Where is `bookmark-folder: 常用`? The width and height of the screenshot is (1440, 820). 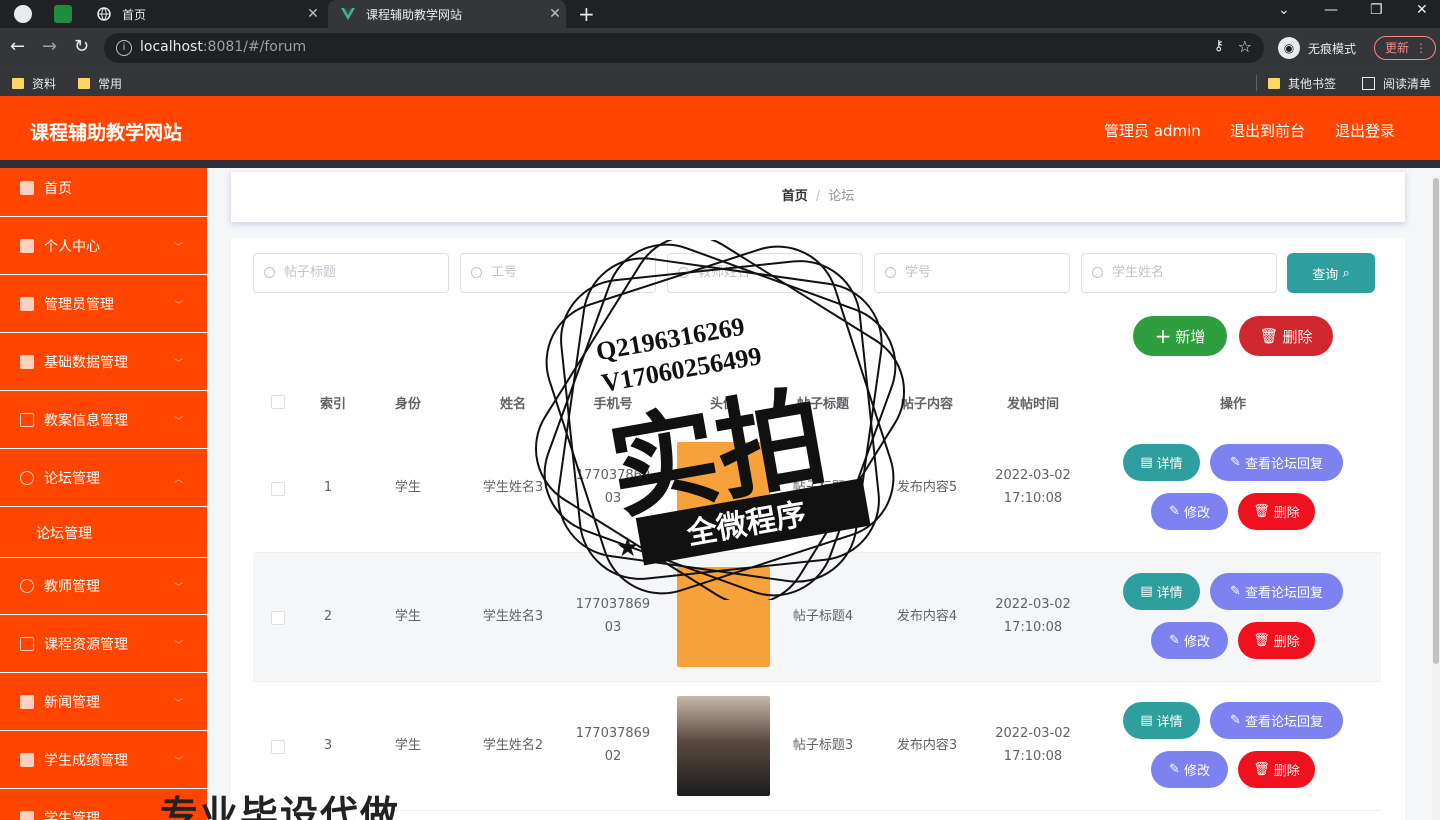 bookmark-folder: 常用 is located at coordinates (100, 83).